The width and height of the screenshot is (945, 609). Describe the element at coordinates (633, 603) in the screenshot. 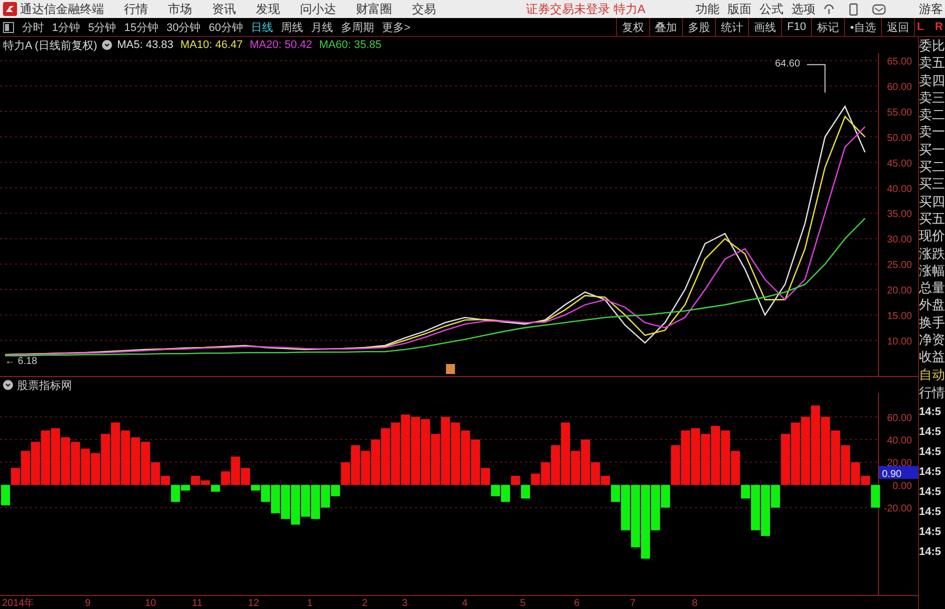

I see `date-axis-label: 7` at that location.